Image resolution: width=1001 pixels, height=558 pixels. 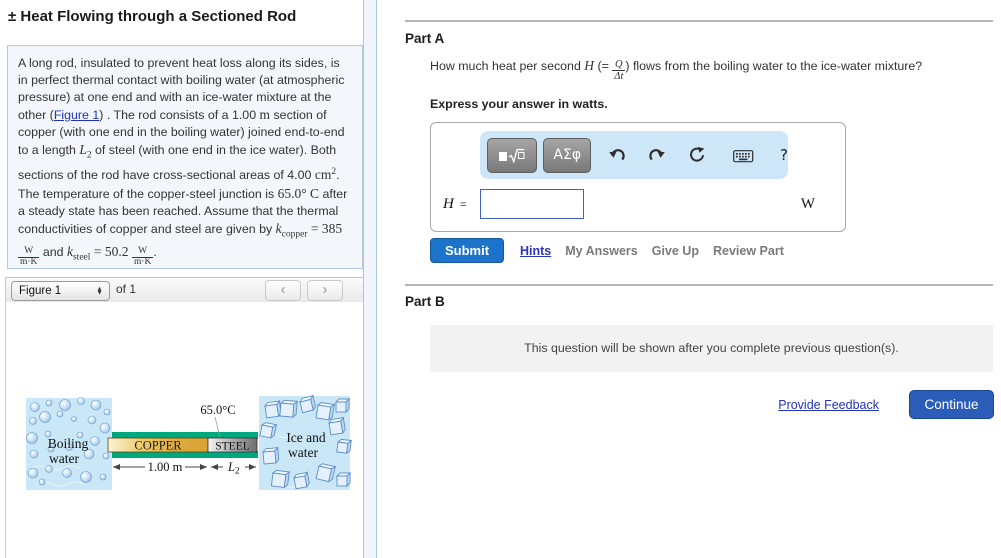 I want to click on math-k-steel-sub: steel, so click(x=81, y=257).